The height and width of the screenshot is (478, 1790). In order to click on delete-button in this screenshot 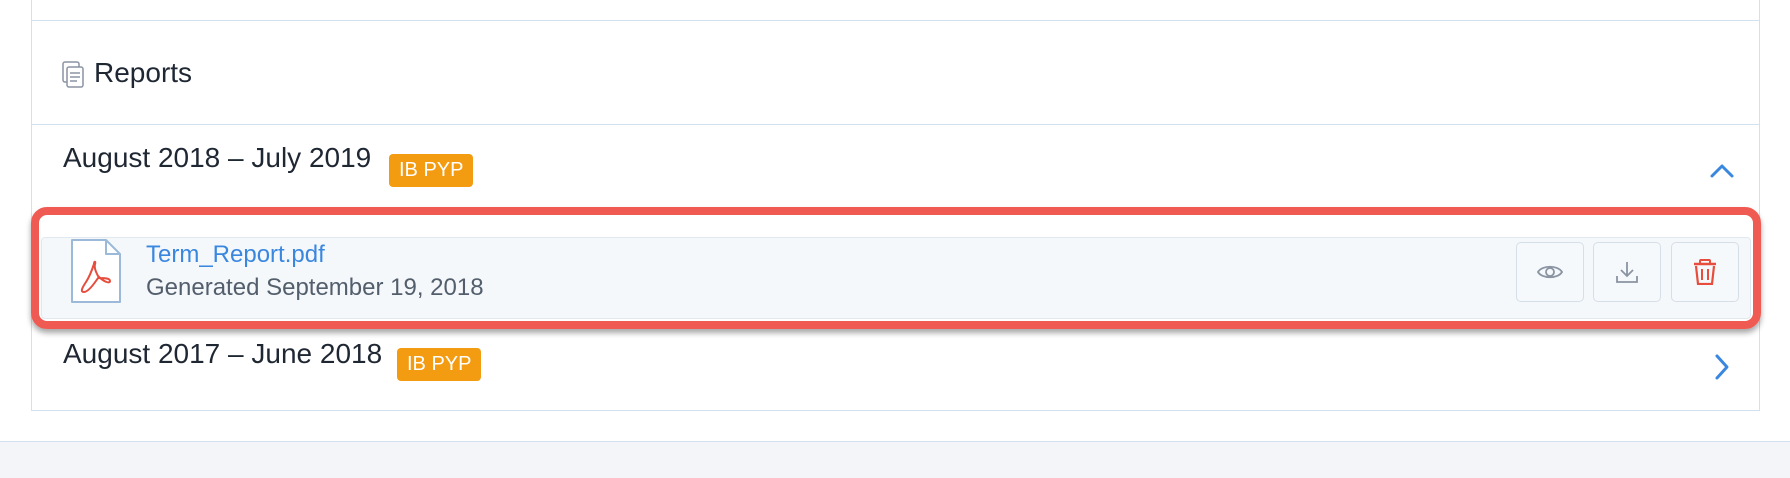, I will do `click(1705, 272)`.